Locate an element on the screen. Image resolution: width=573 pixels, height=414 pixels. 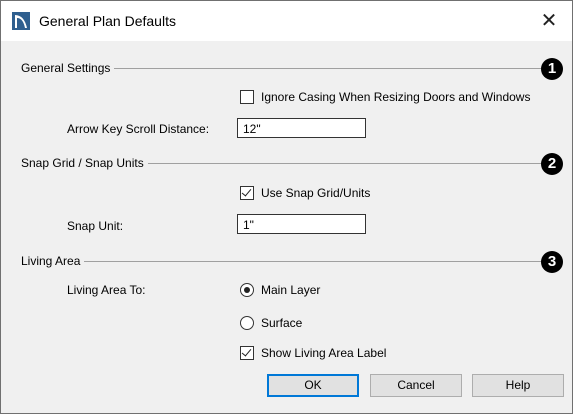
close-icon: ✕ is located at coordinates (549, 20).